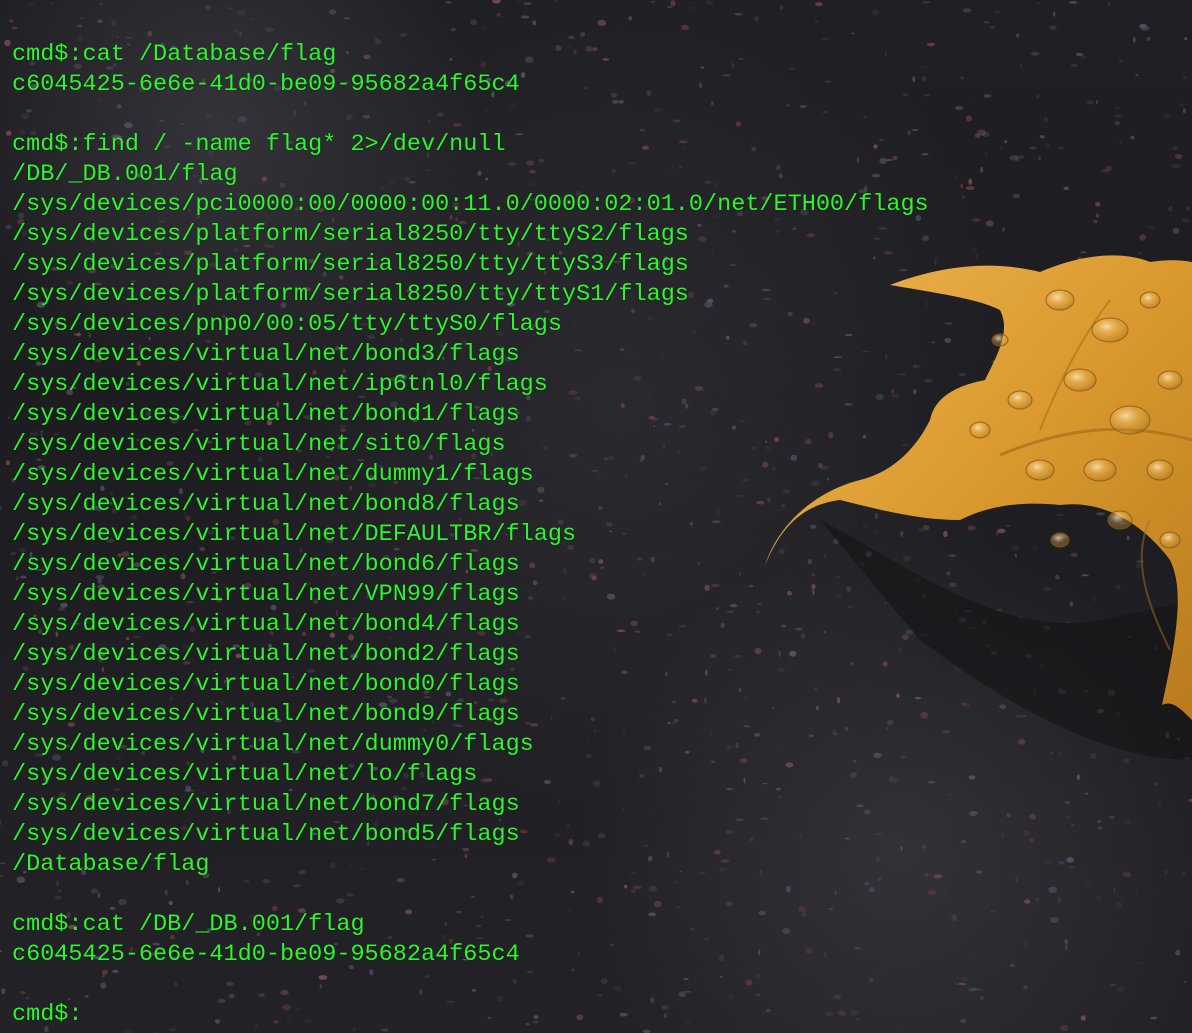 This screenshot has width=1192, height=1033. Describe the element at coordinates (125, 174) in the screenshot. I see `output-line: /DB/_DB.001/flag` at that location.